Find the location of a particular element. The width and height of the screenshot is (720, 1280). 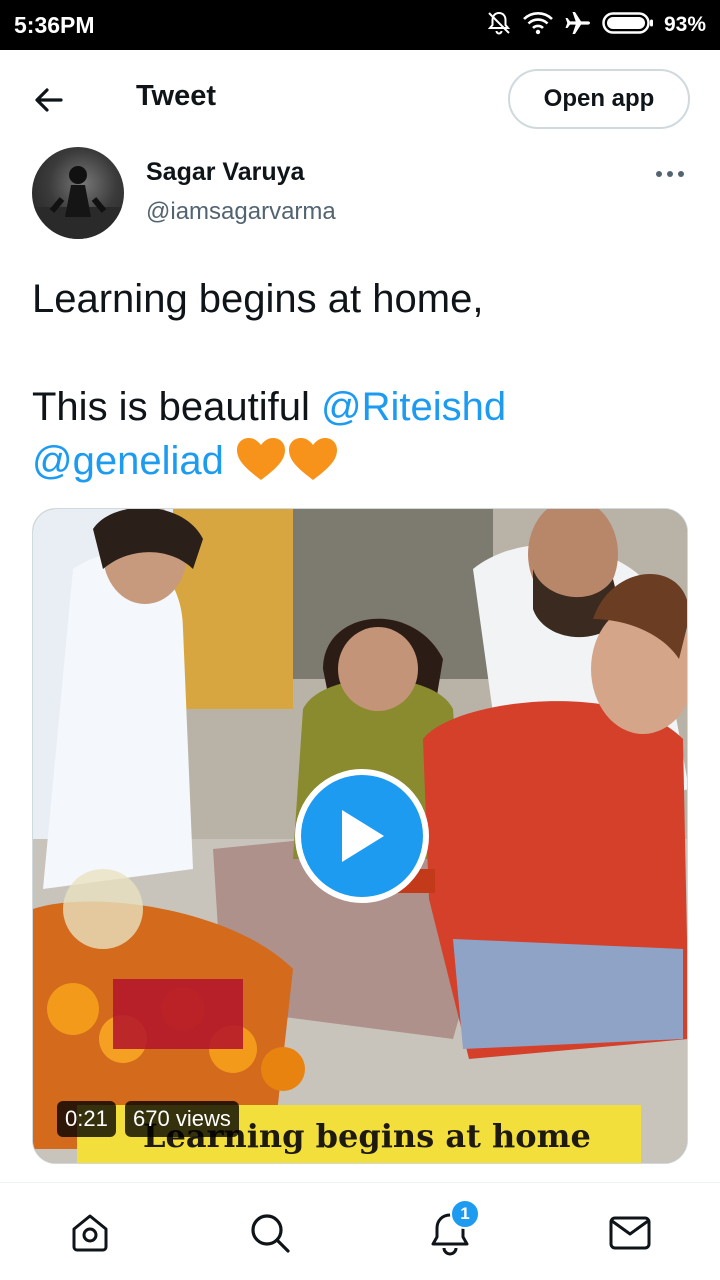

nav-search is located at coordinates (270, 1233).